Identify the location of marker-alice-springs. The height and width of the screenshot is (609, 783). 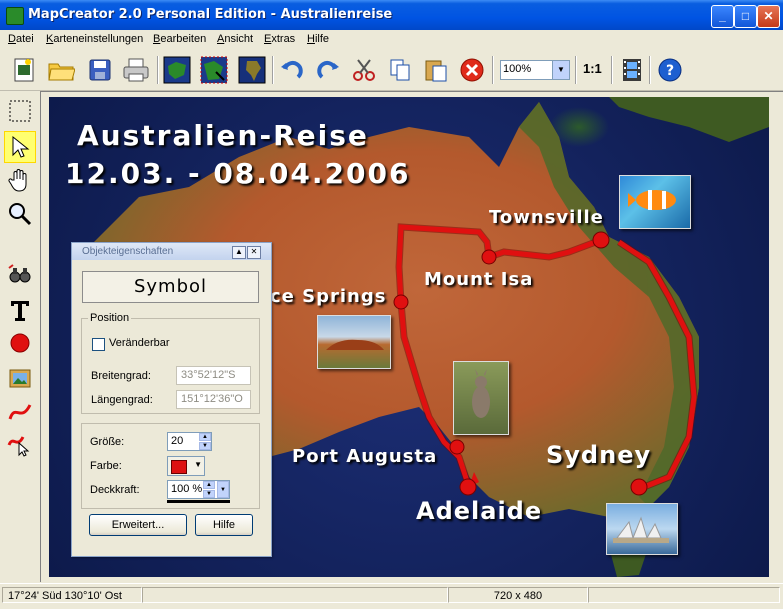
(401, 302).